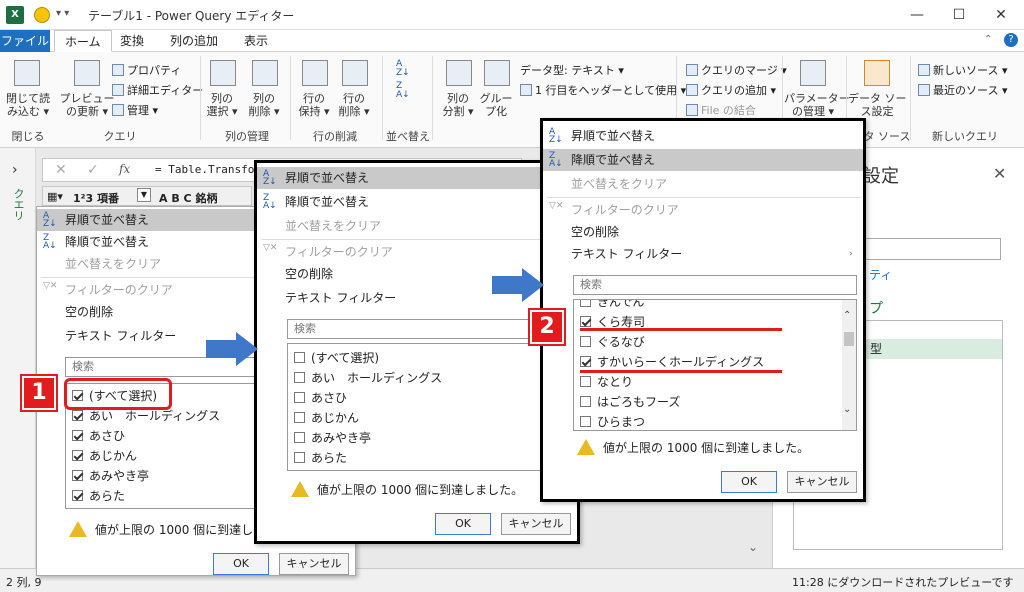 This screenshot has height=592, width=1024. I want to click on combine-files-button: File の結合, so click(721, 110).